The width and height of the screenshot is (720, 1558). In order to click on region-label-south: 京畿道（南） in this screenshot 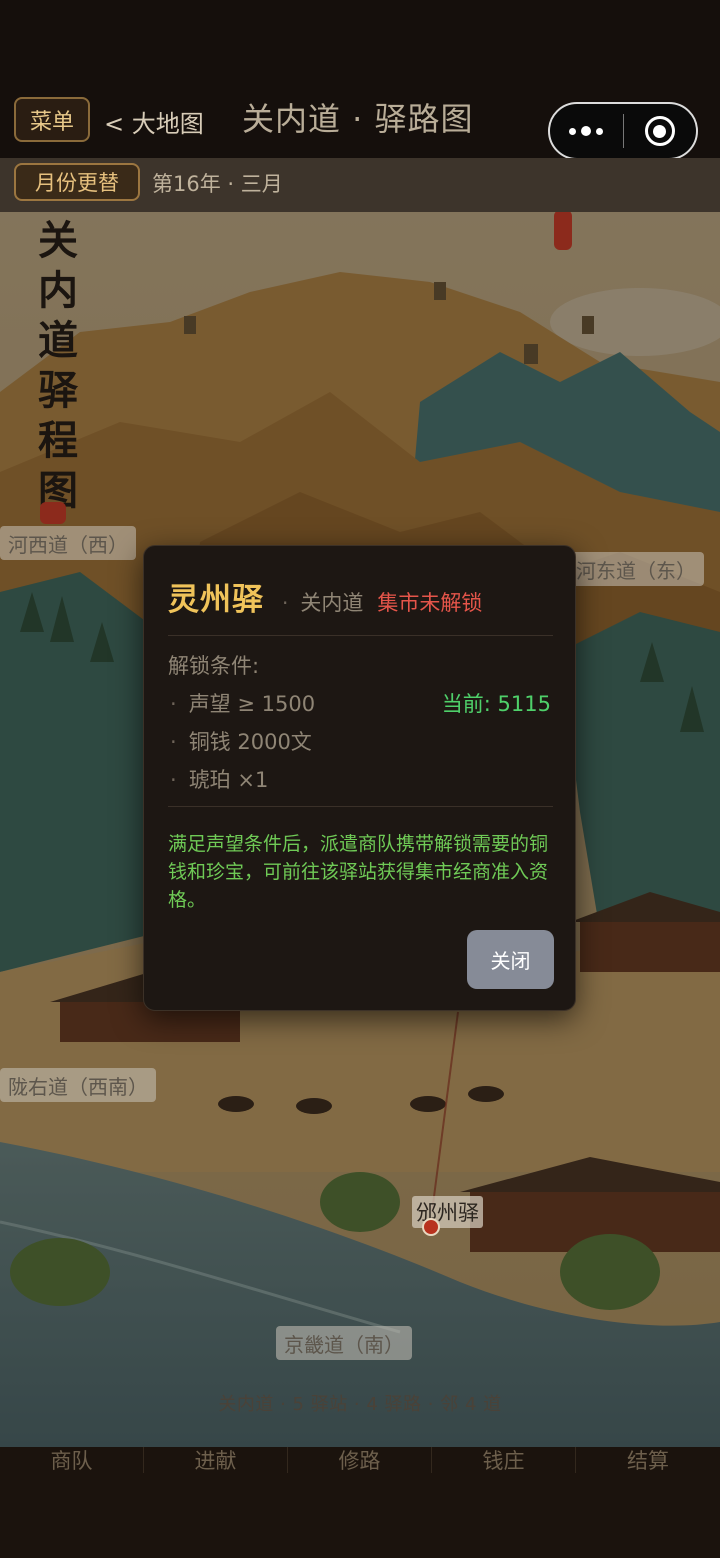, I will do `click(344, 1343)`.